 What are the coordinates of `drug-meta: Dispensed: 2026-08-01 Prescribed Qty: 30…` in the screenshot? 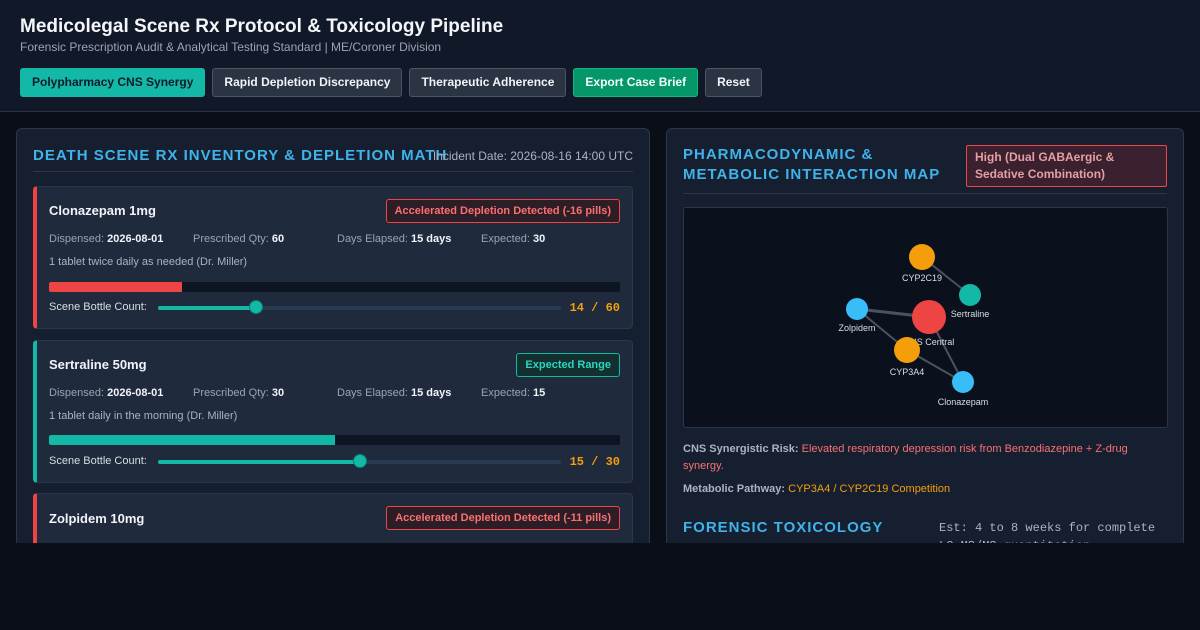 It's located at (337, 393).